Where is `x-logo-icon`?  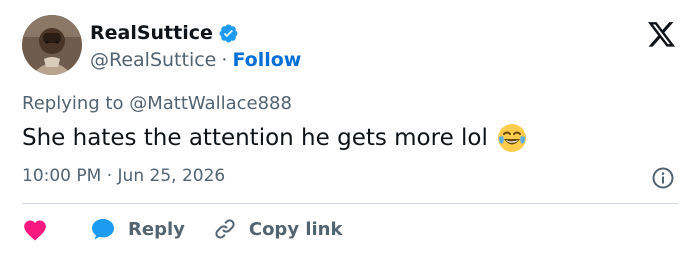
x-logo-icon is located at coordinates (662, 35).